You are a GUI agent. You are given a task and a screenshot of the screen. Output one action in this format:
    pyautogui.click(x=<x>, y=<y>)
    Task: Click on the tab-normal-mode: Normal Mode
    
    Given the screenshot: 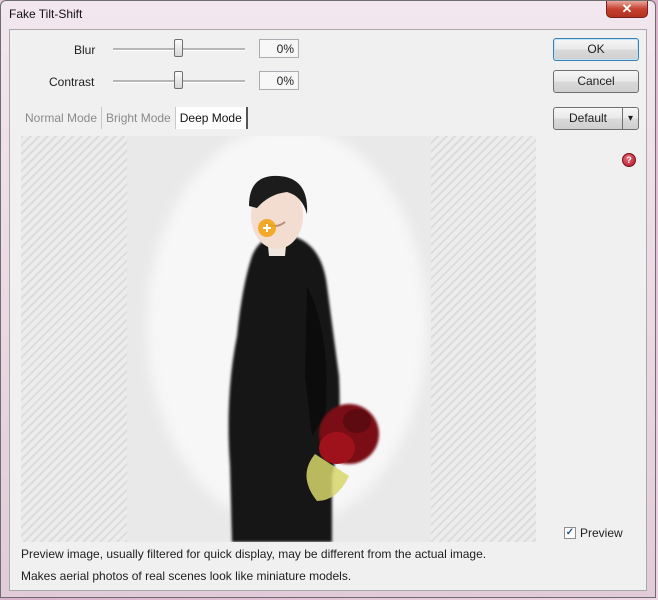 What is the action you would take?
    pyautogui.click(x=62, y=118)
    